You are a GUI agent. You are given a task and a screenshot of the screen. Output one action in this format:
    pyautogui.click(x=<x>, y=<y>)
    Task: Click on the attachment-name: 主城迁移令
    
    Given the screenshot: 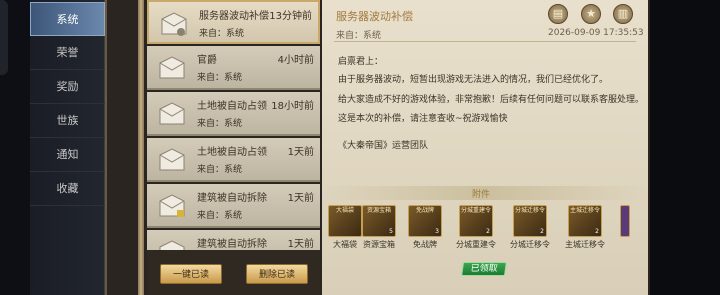 What is the action you would take?
    pyautogui.click(x=585, y=244)
    